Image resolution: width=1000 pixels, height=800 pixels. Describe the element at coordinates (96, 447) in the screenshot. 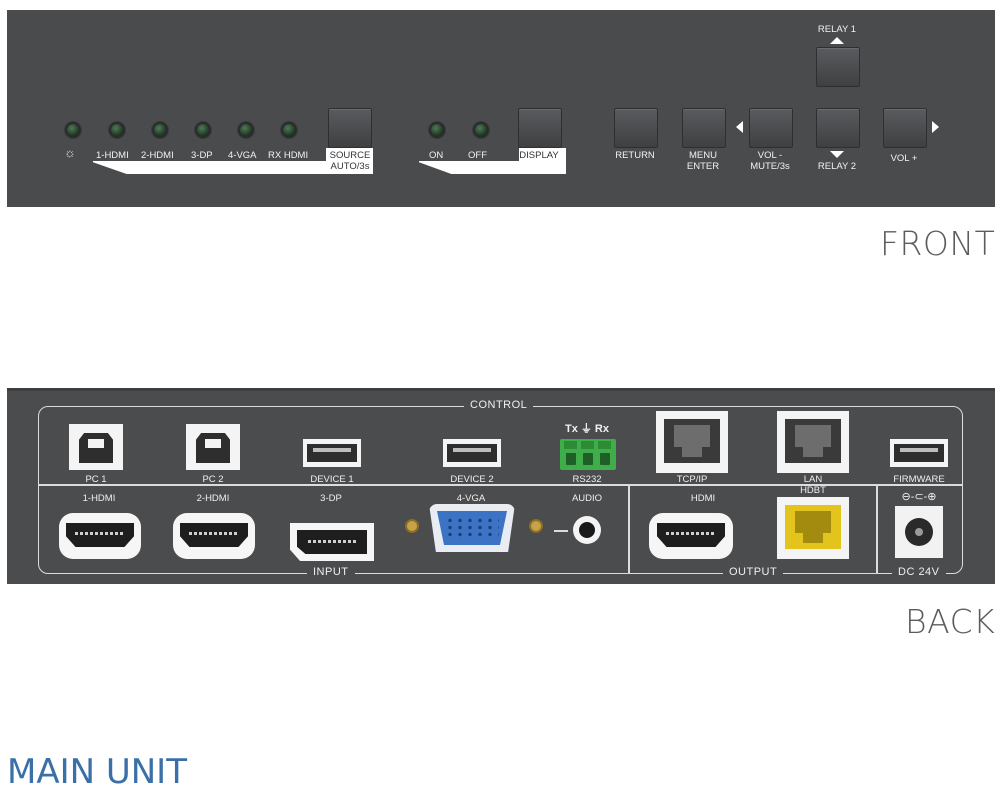

I see `usb-b-port-pc1` at that location.